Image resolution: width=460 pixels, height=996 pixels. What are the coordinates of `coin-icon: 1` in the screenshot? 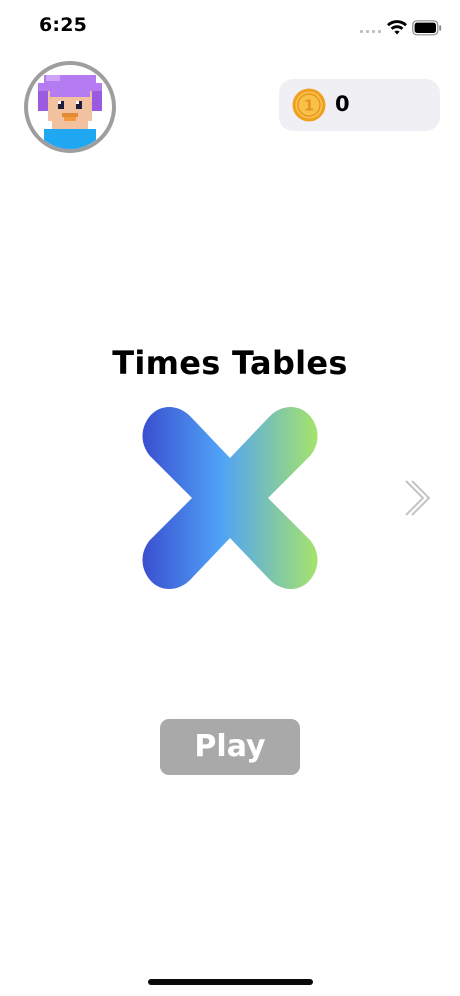 It's located at (309, 105).